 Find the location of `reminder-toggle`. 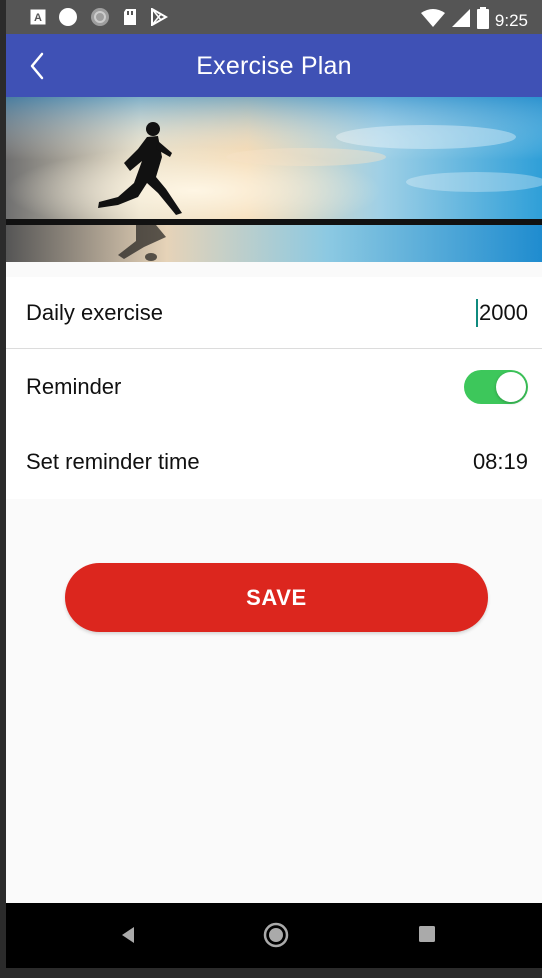

reminder-toggle is located at coordinates (496, 386).